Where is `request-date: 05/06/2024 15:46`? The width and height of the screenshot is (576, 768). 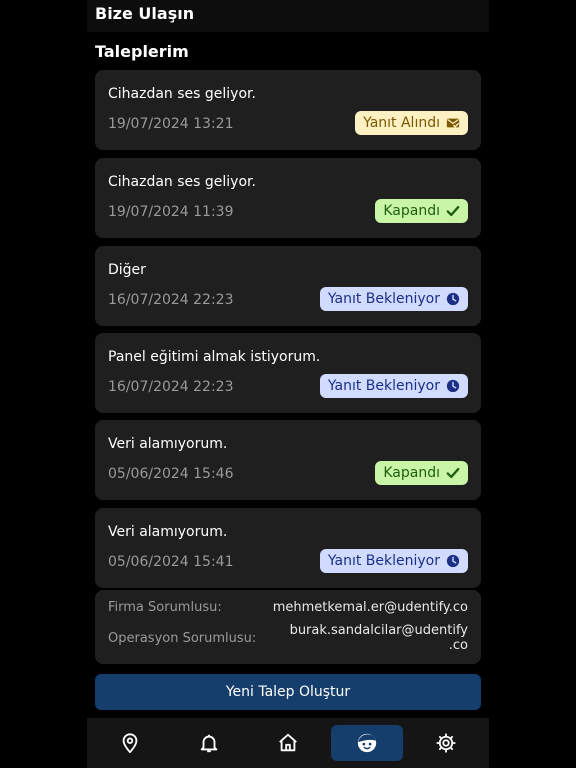 request-date: 05/06/2024 15:46 is located at coordinates (171, 474).